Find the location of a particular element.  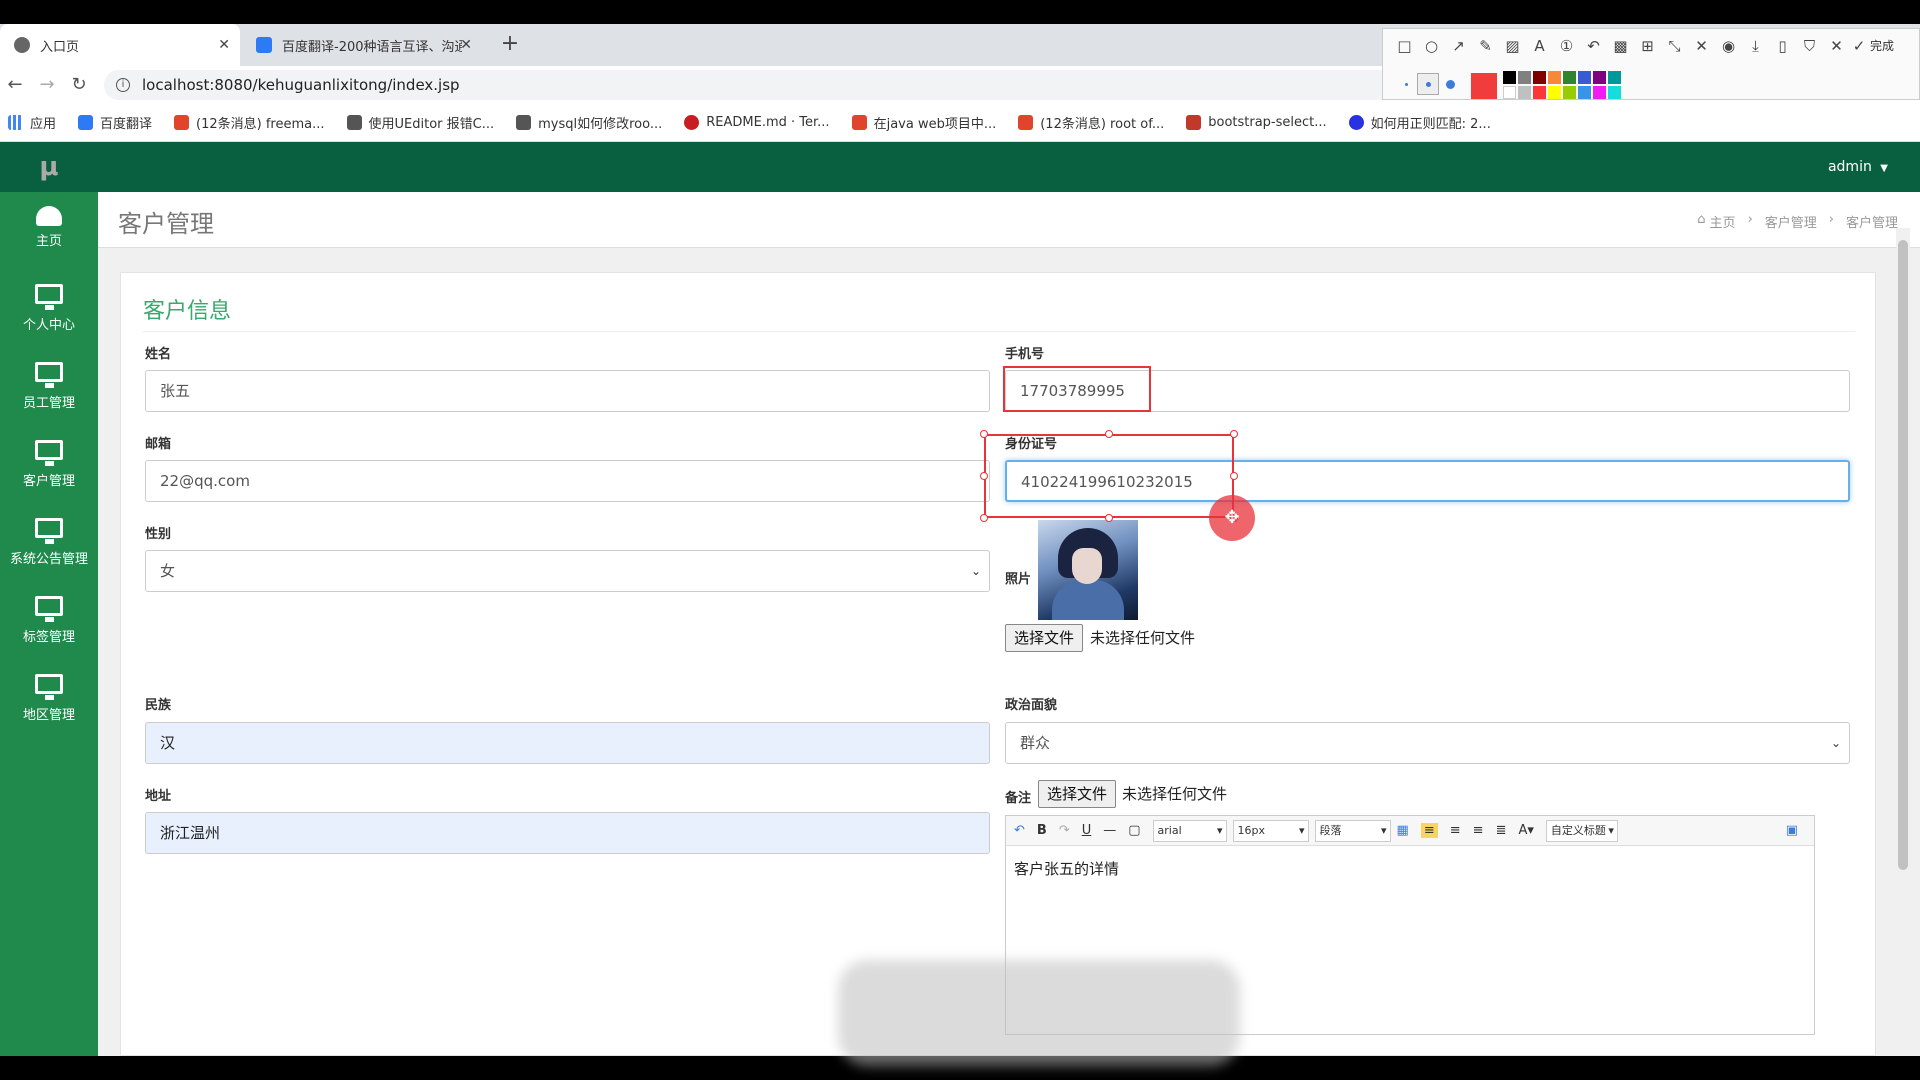

align-center-icon: ≡ is located at coordinates (1455, 830).